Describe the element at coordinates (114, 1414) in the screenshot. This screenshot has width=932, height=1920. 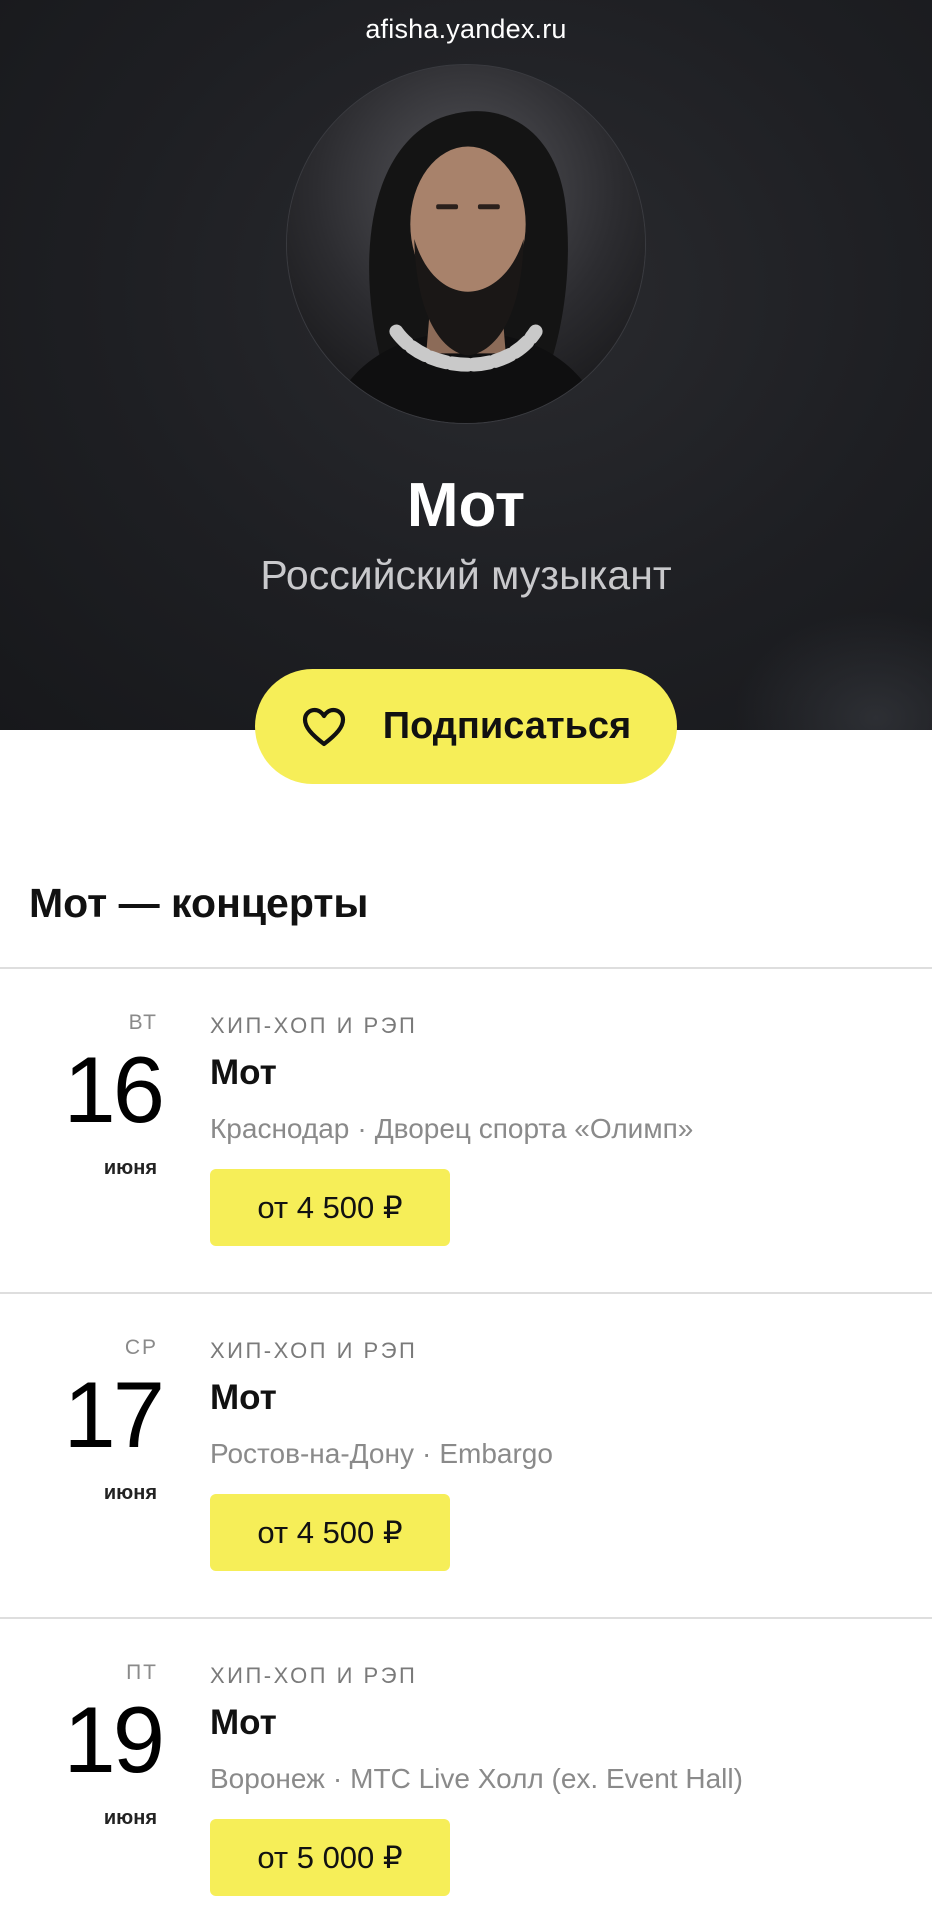
I see `event-day: 17` at that location.